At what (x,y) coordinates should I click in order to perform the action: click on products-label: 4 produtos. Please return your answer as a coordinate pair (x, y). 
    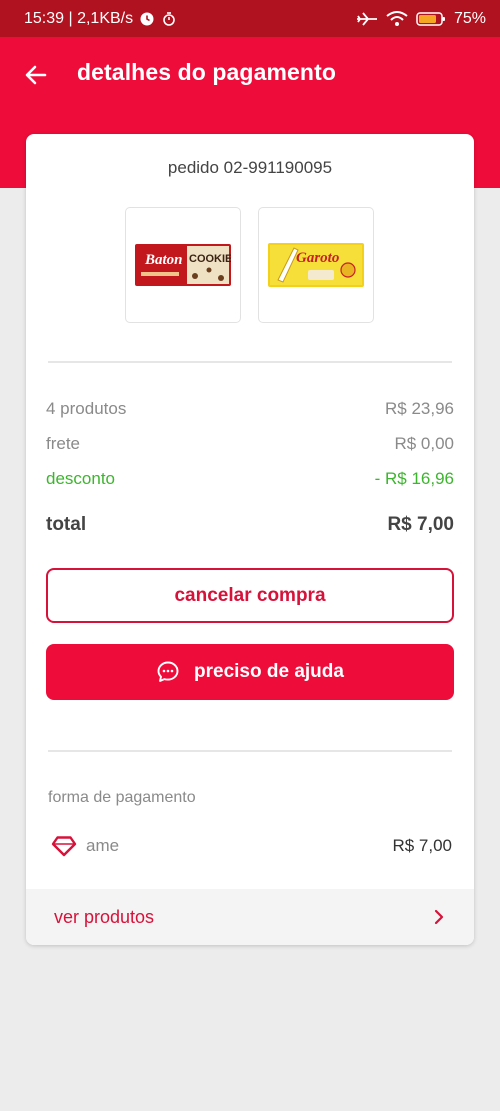
    Looking at the image, I should click on (86, 408).